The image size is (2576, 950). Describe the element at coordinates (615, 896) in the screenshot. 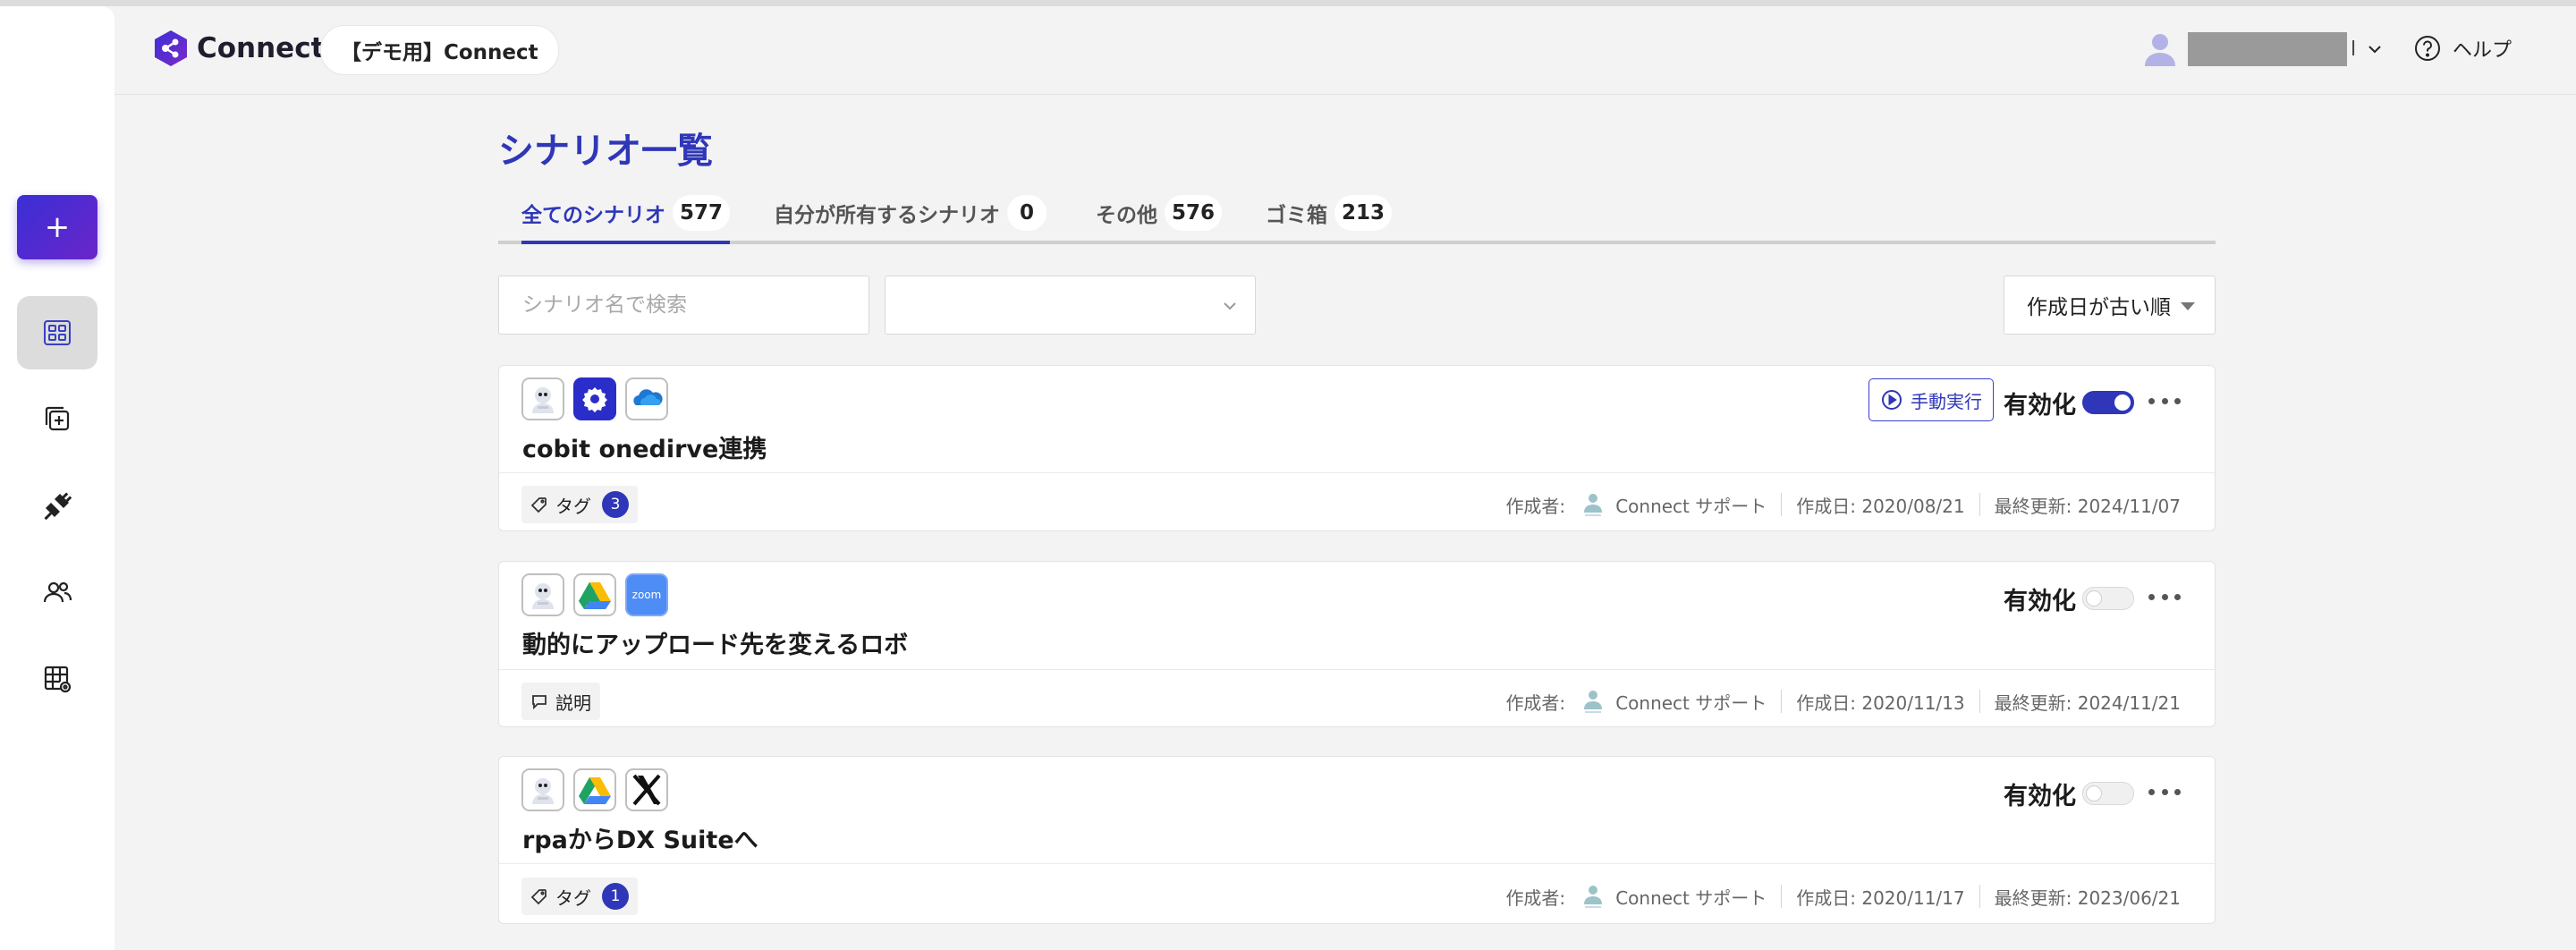

I see `tag-count-badge: 1` at that location.